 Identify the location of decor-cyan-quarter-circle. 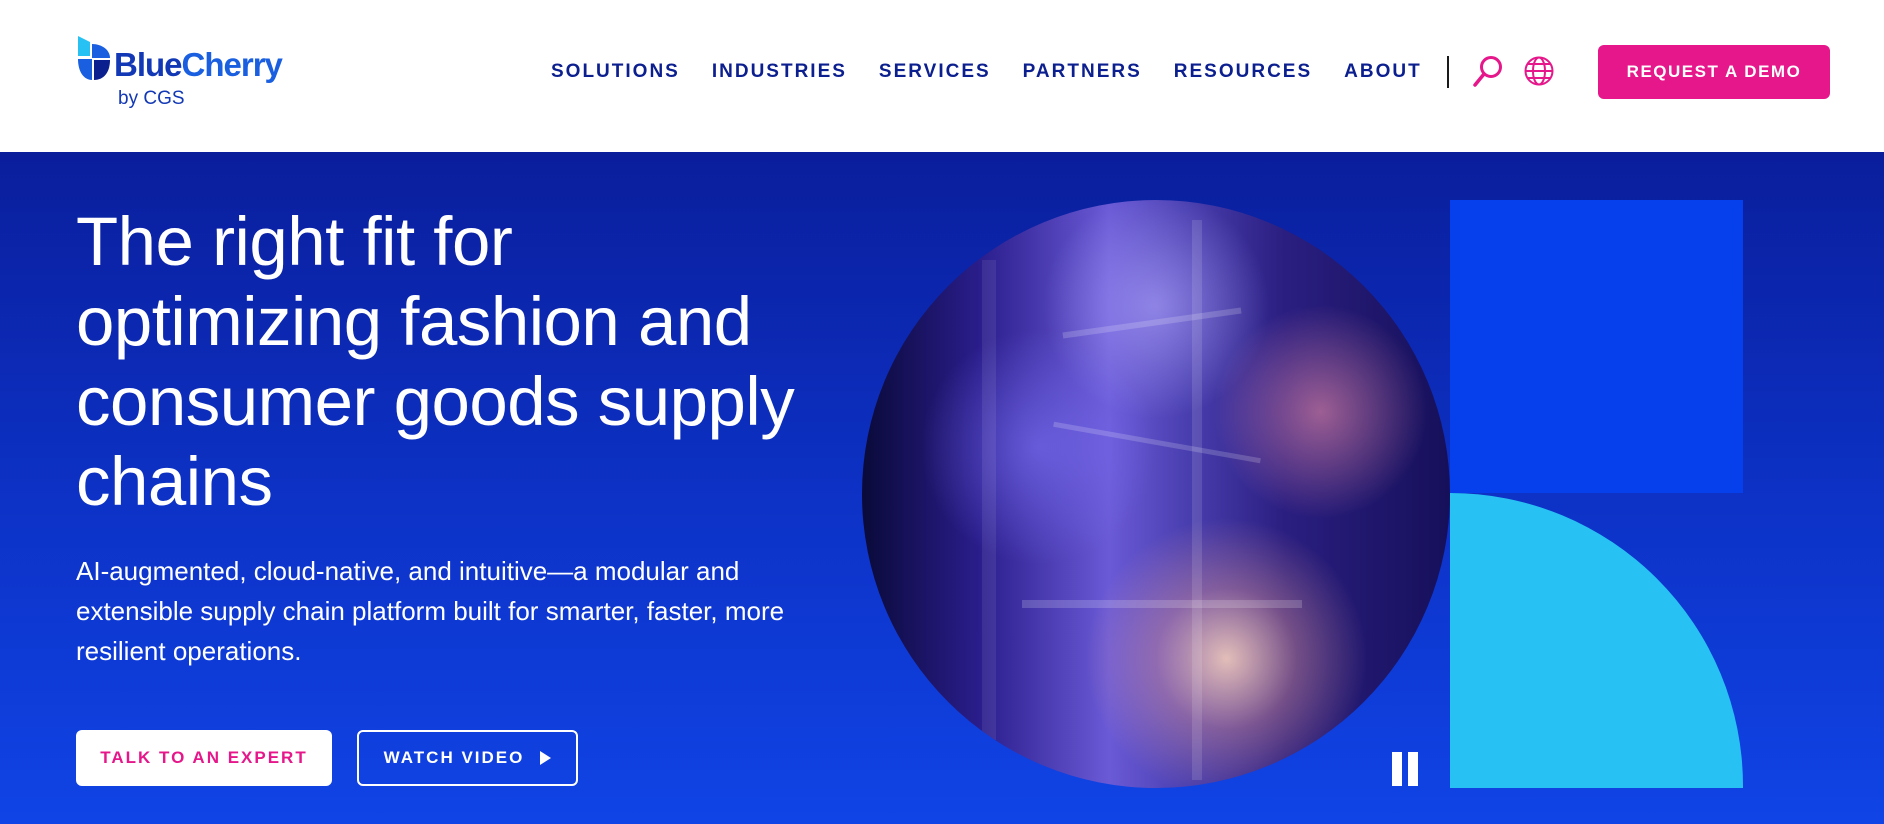
(1596, 640).